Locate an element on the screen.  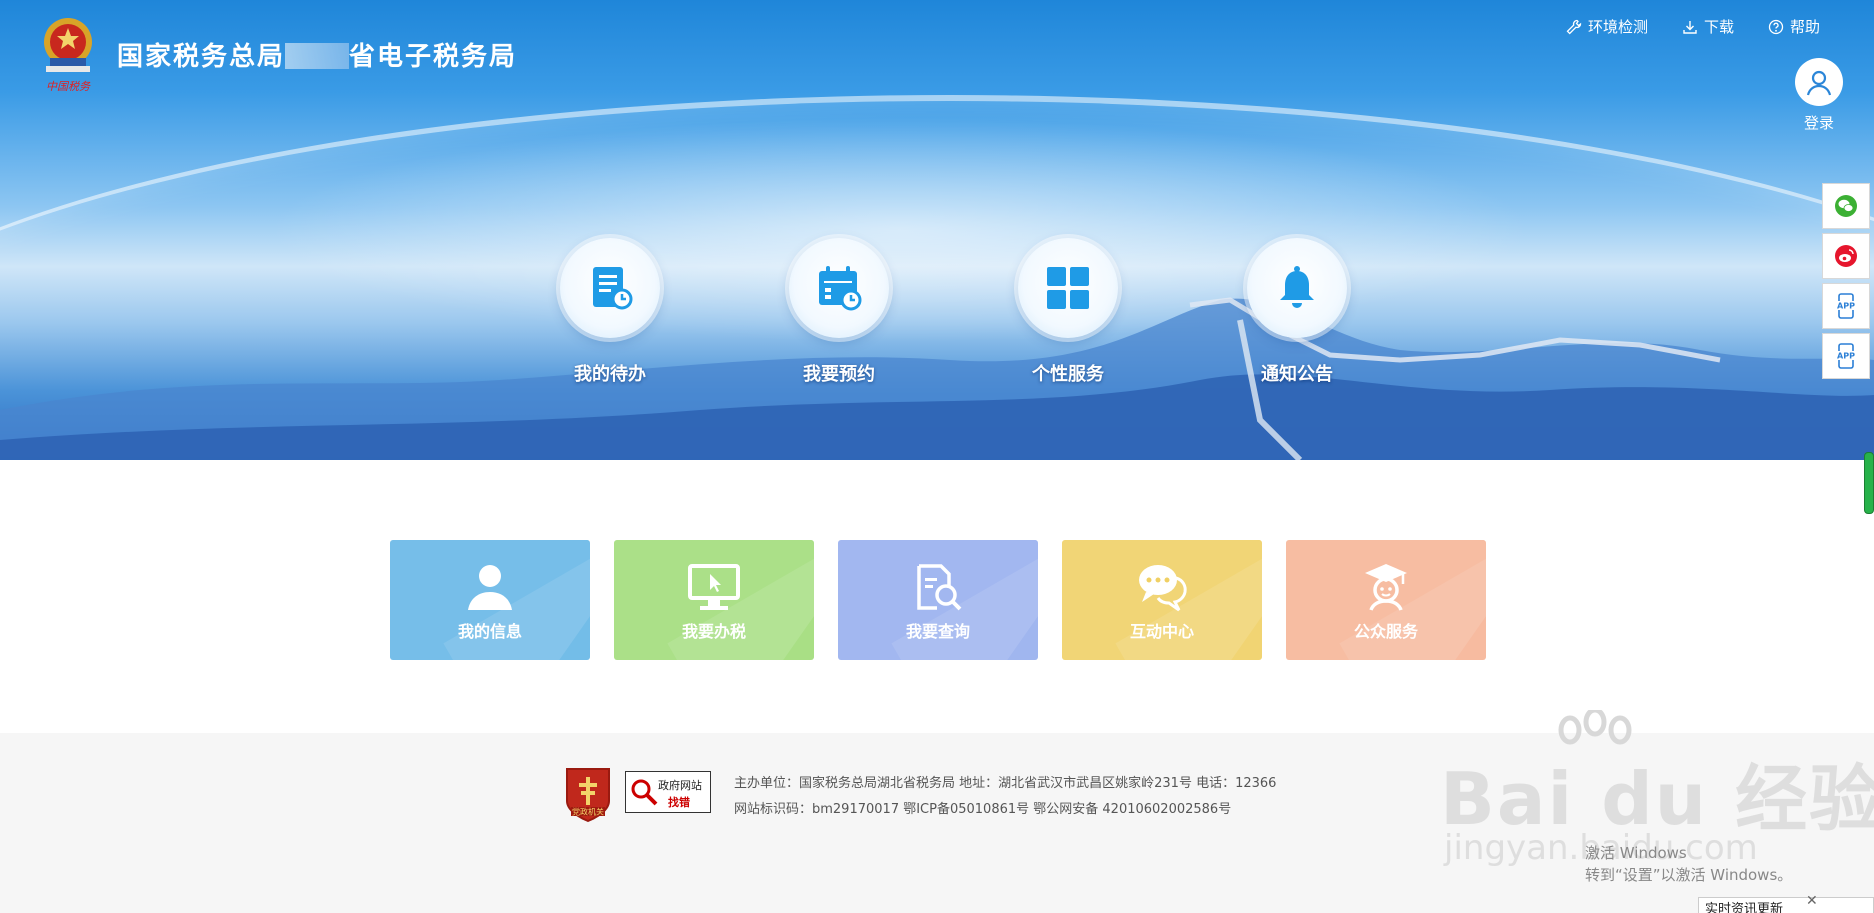
document-search-icon is located at coordinates (938, 587).